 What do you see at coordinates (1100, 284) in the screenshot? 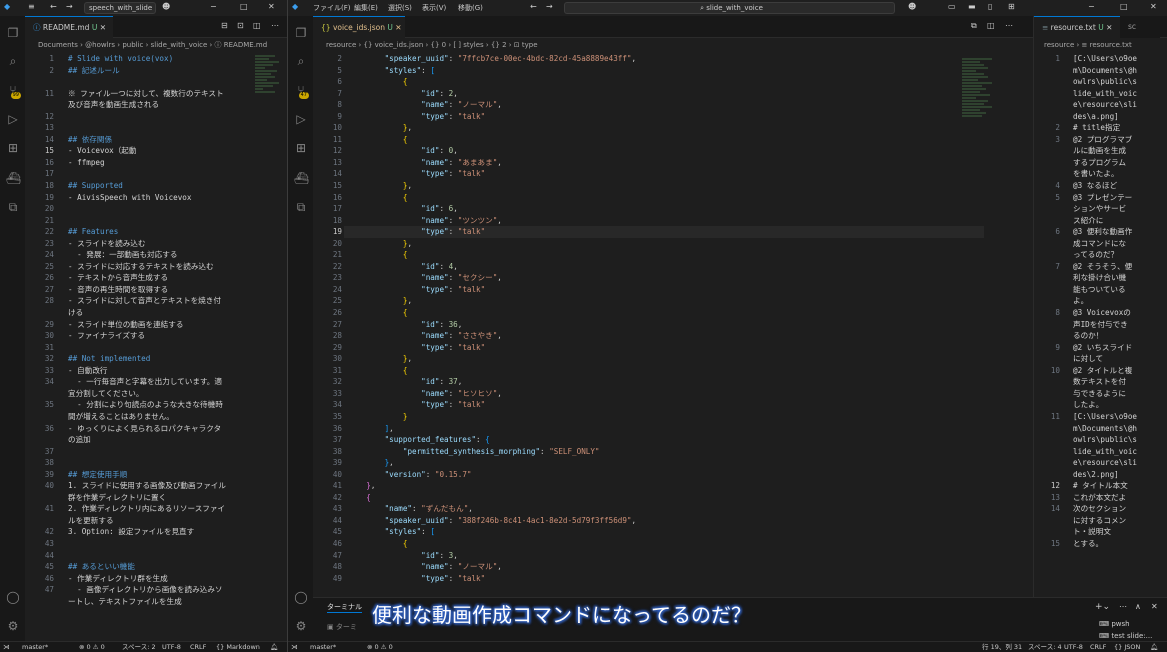
I see `resource-line: 7 @2 そうそう、便 利な掛け合い機 能もついている よ。` at bounding box center [1100, 284].